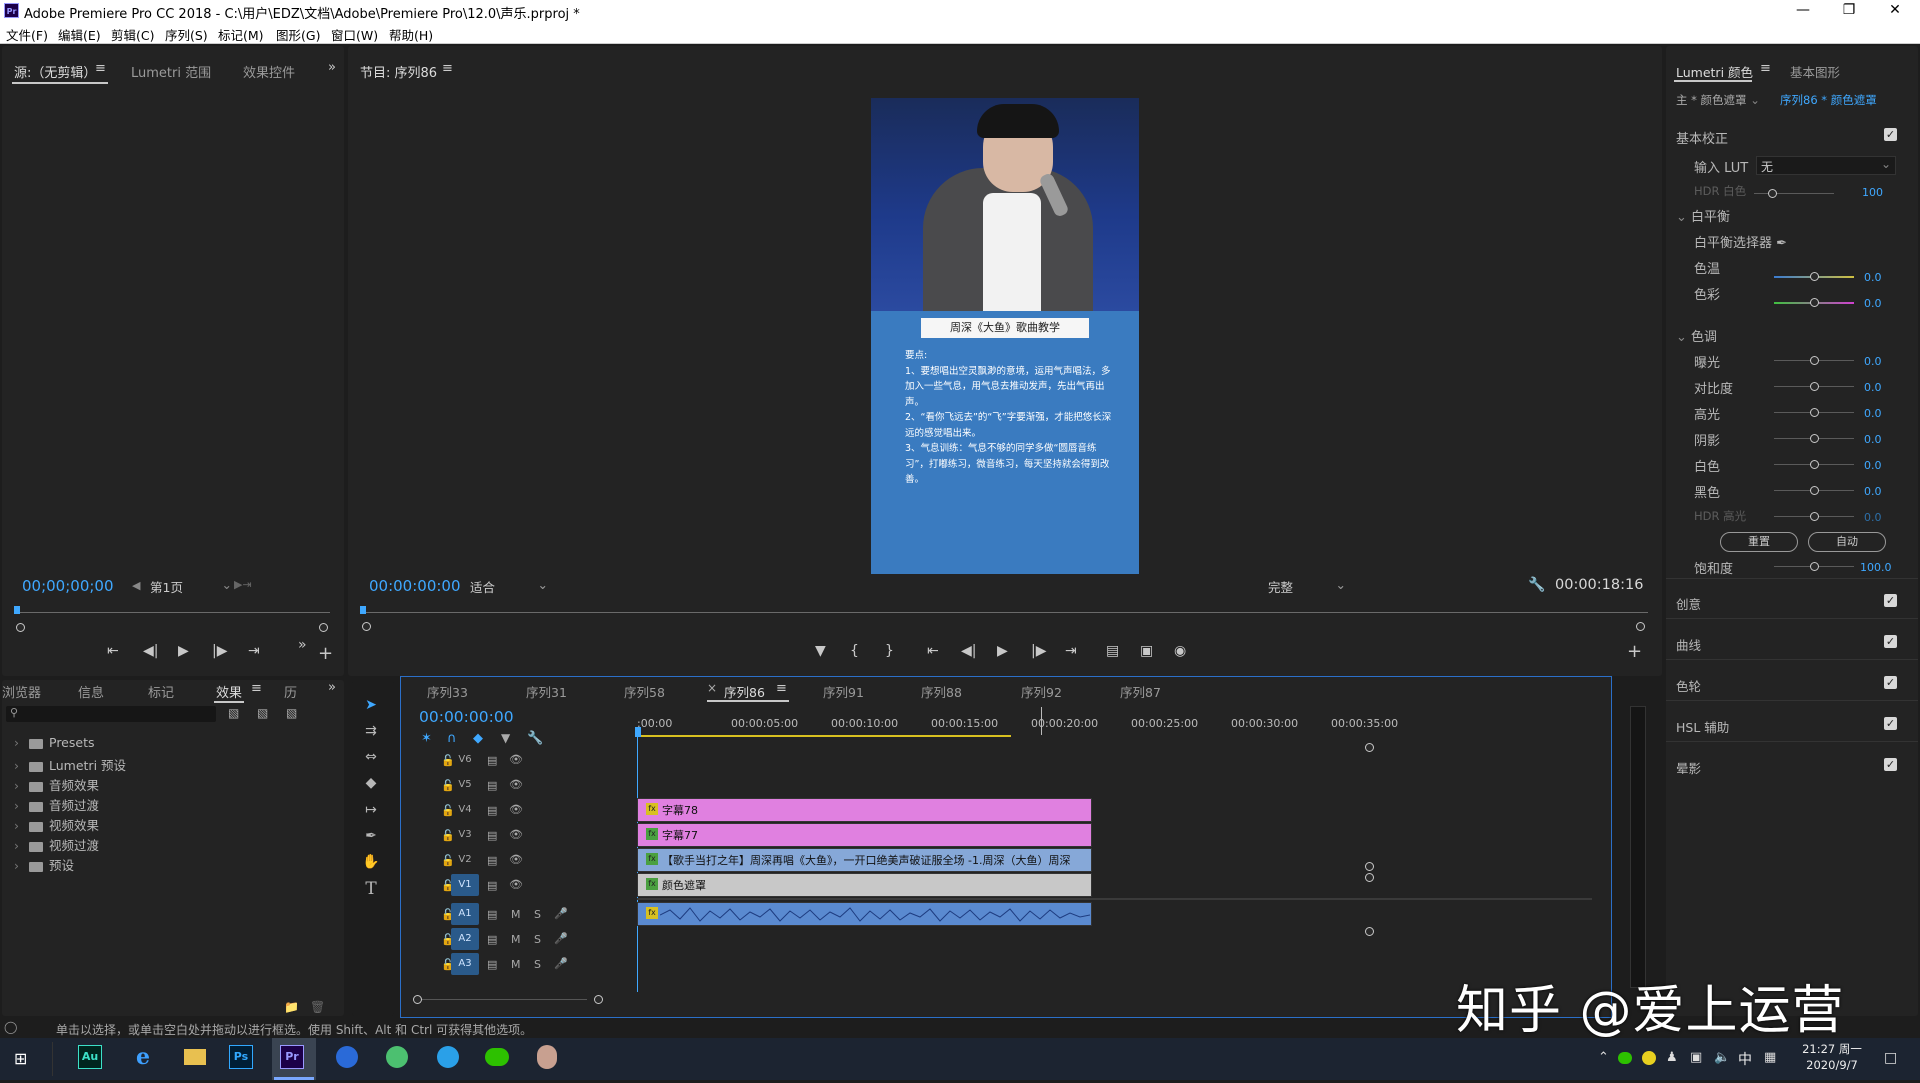 This screenshot has width=1920, height=1083. I want to click on add-button-icon: +, so click(325, 653).